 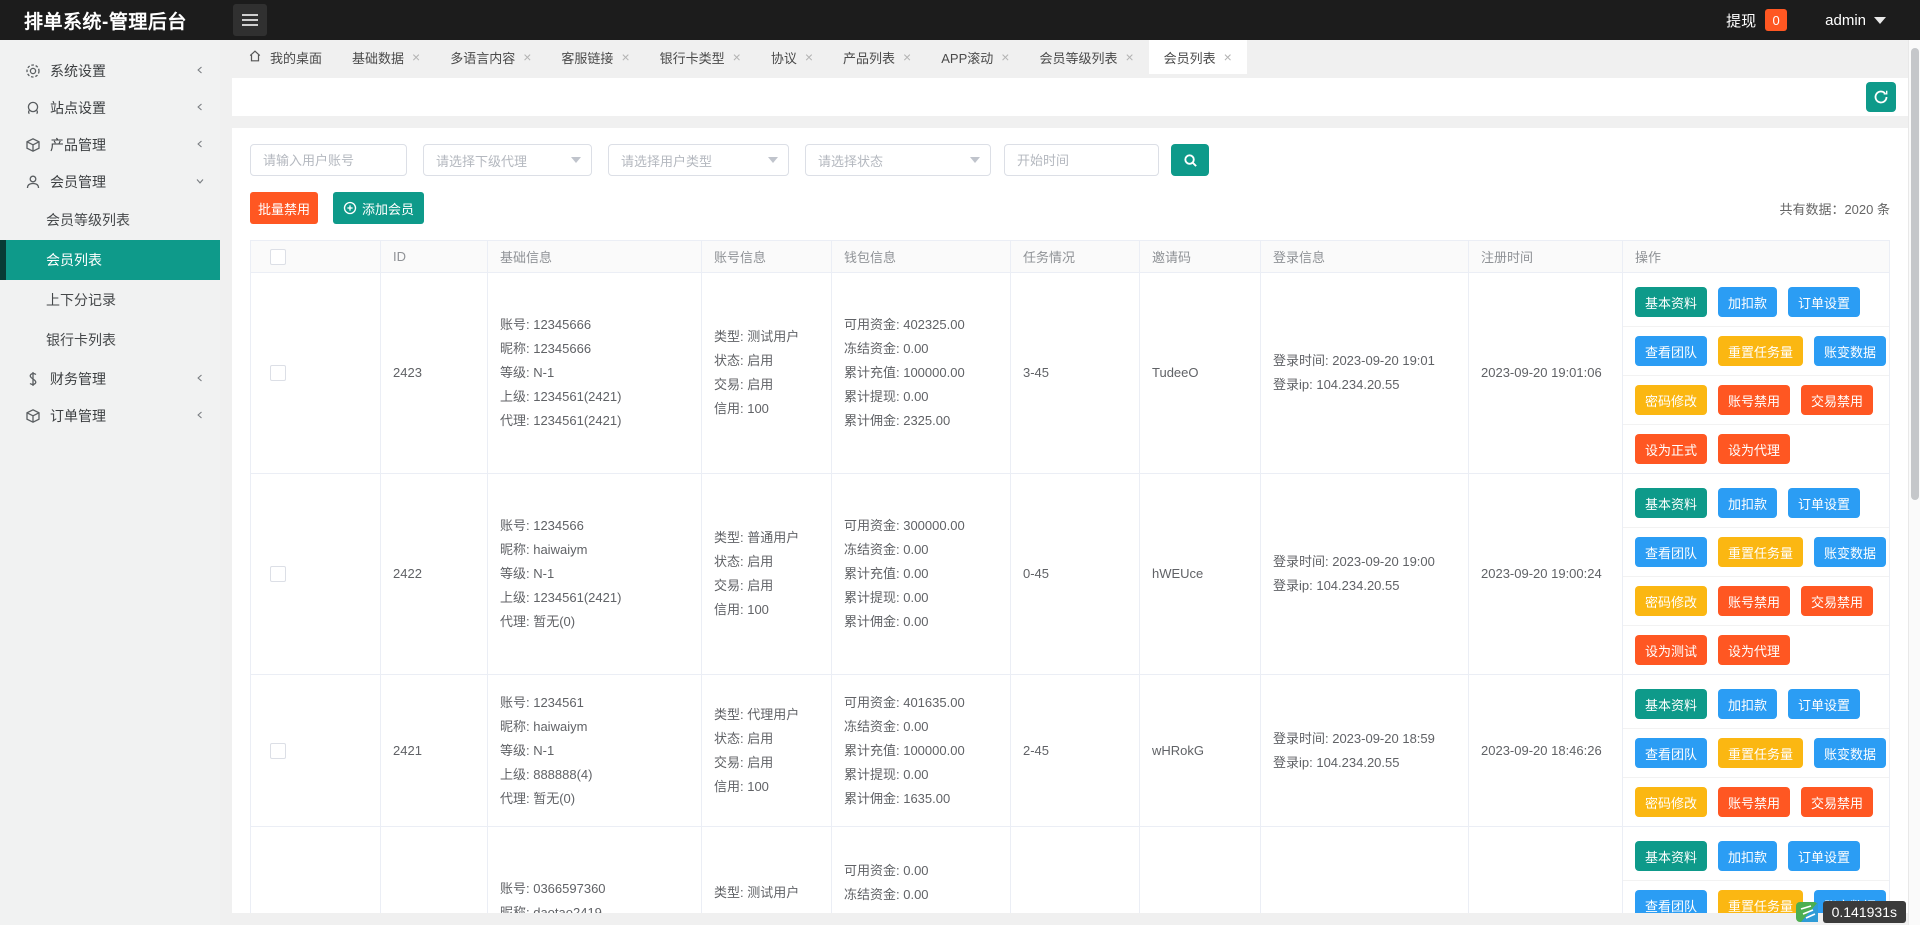 I want to click on sidebar-subitem: 上下分记录, so click(x=110, y=300).